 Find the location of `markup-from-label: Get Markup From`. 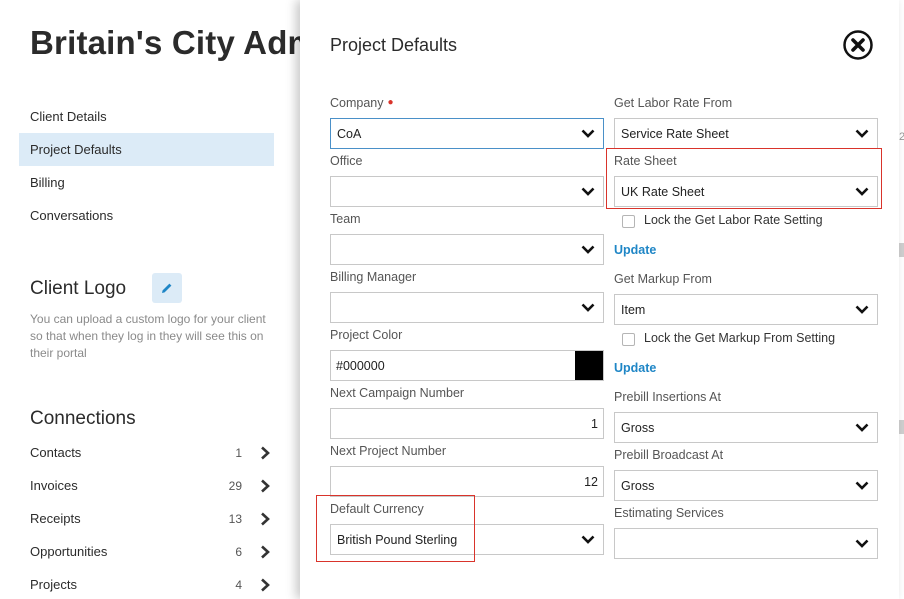

markup-from-label: Get Markup From is located at coordinates (663, 279).